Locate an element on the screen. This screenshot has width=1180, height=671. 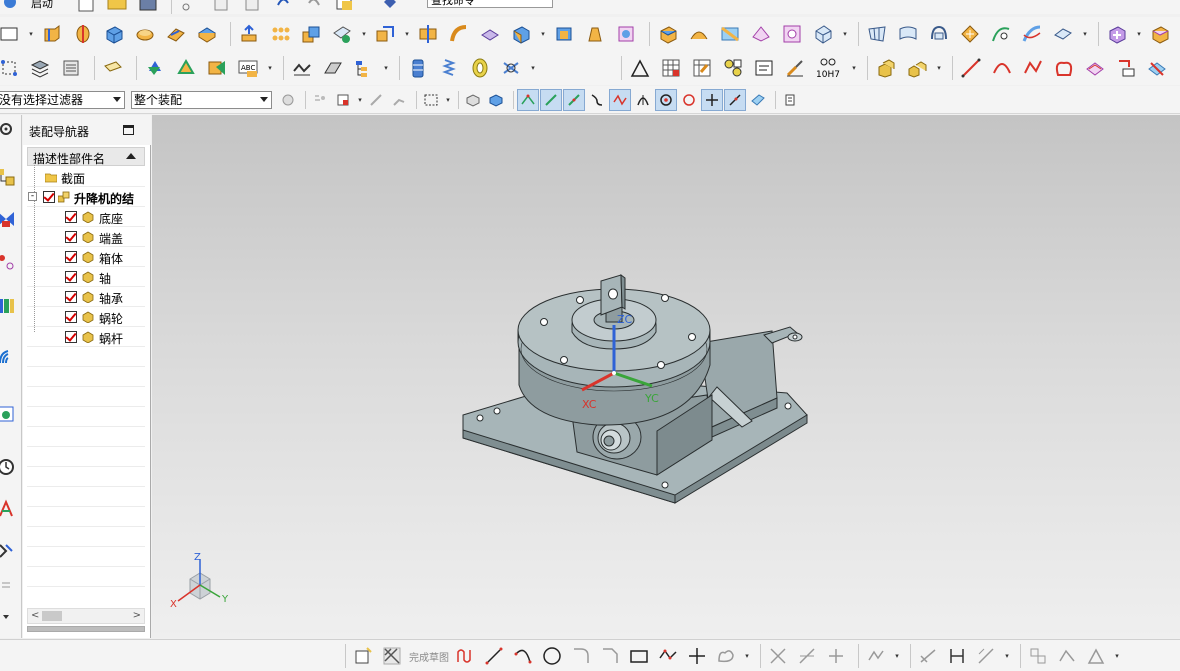
stack-icon is located at coordinates (418, 68).